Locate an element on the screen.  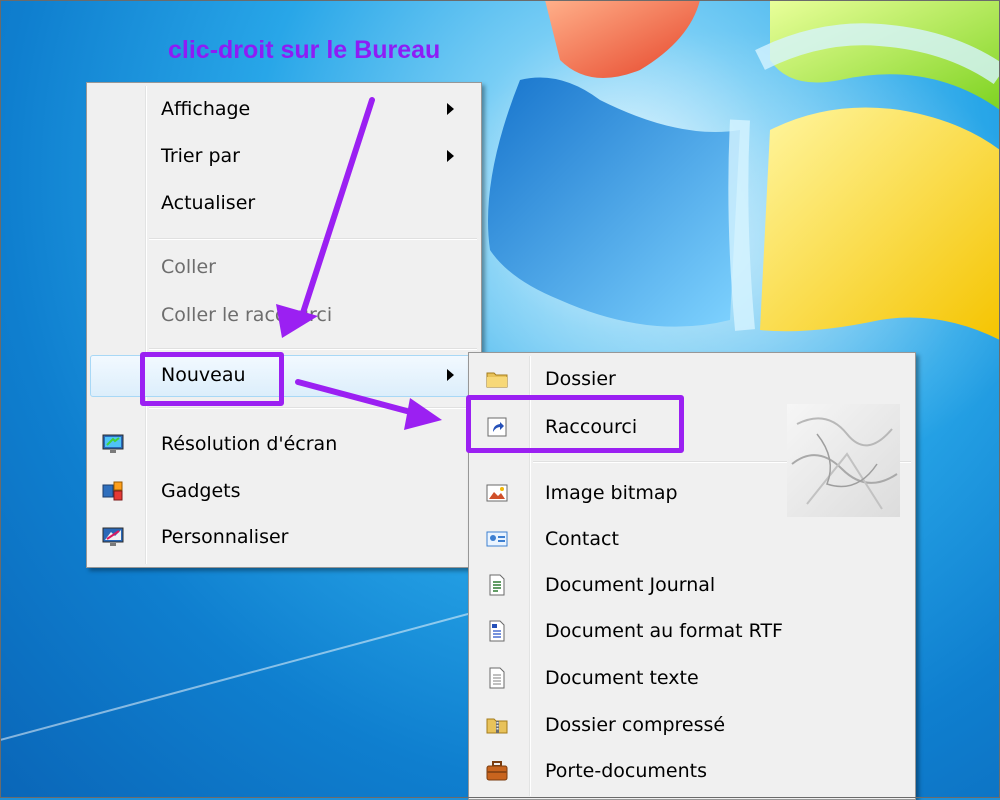
submenu-item-document-texte: Document texte is located at coordinates (692, 679).